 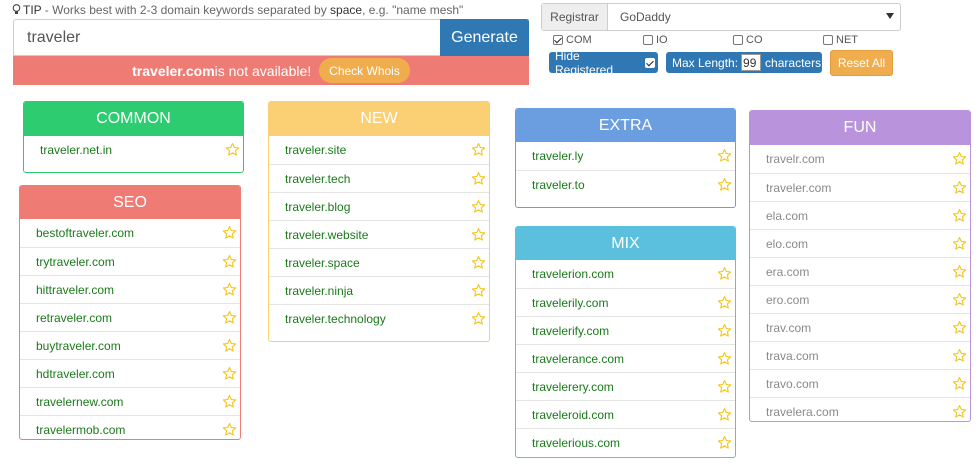 What do you see at coordinates (788, 328) in the screenshot?
I see `domain-name: trav.com` at bounding box center [788, 328].